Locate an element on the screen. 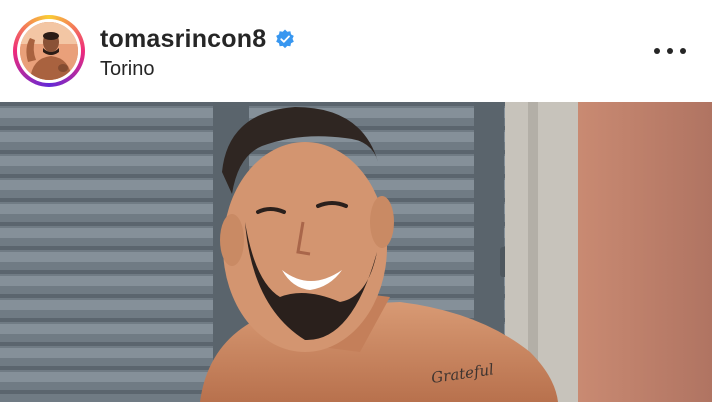 The image size is (712, 407). story-ring is located at coordinates (49, 51).